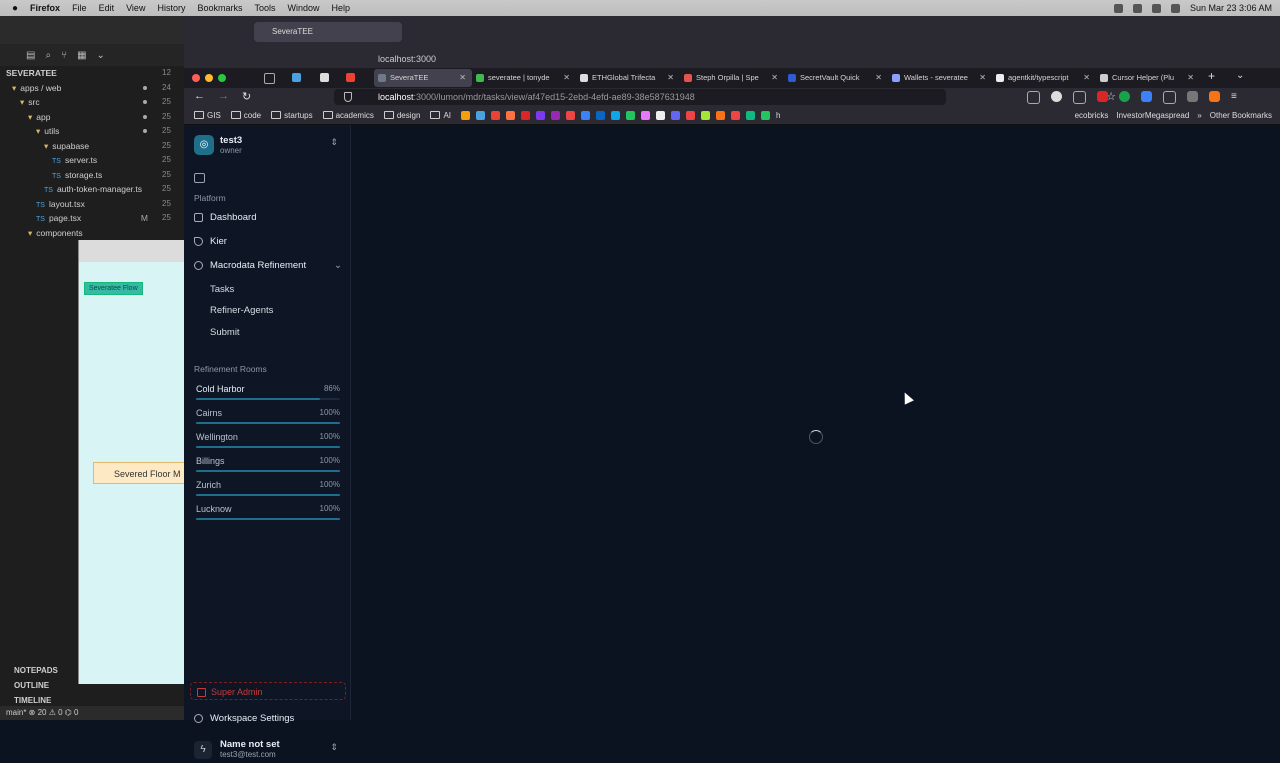  Describe the element at coordinates (80, 175) in the screenshot. I see `tree-file: TS storage.ts` at that location.